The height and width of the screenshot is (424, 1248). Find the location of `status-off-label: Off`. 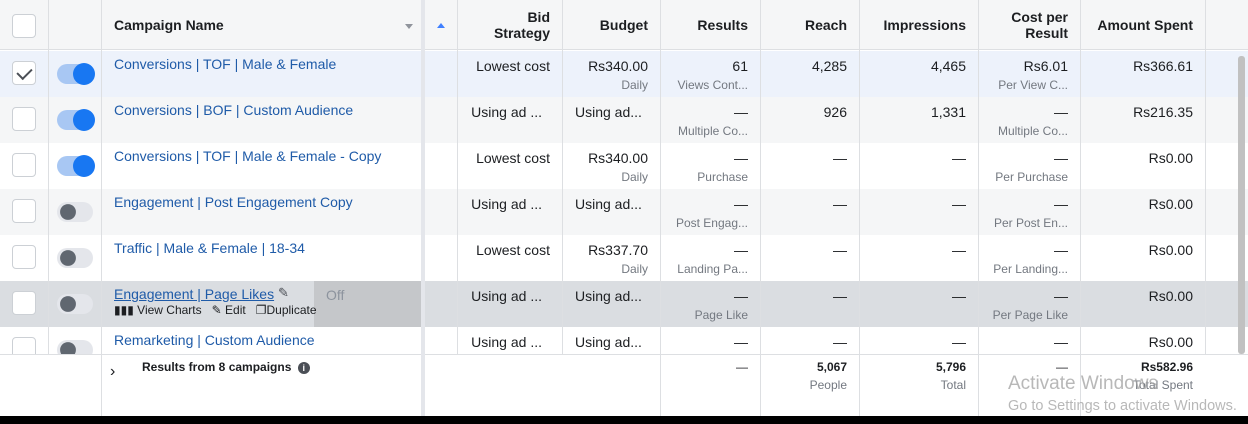

status-off-label: Off is located at coordinates (335, 295).